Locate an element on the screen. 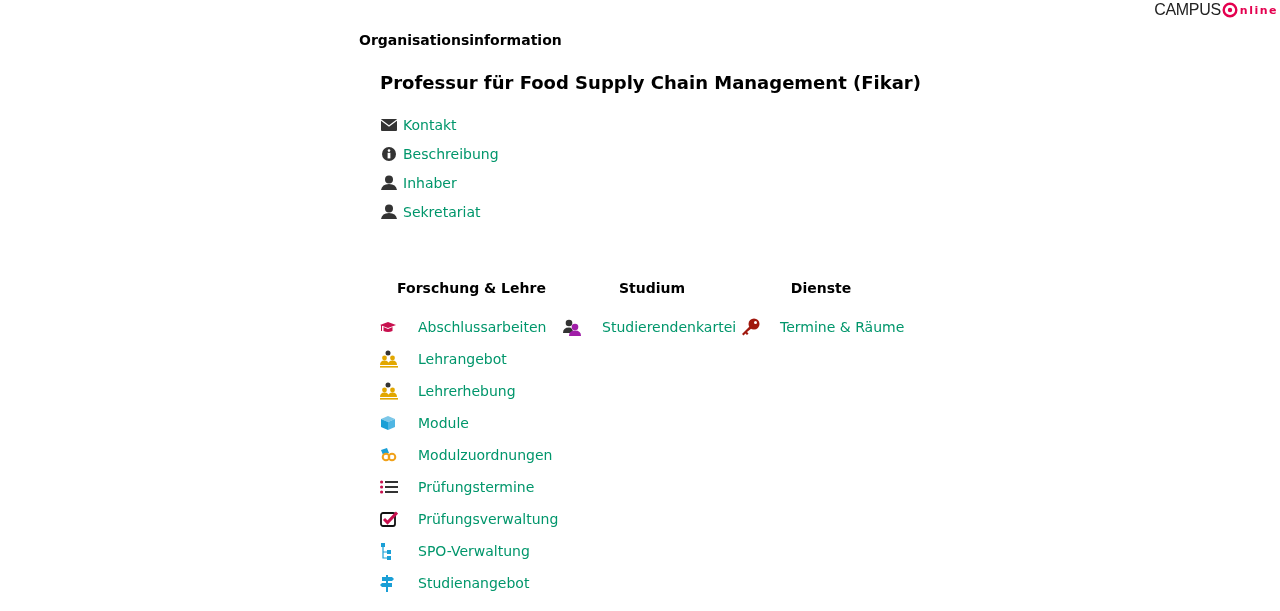 The image size is (1280, 611). nav-link: Abschlussarbeiten is located at coordinates (482, 327).